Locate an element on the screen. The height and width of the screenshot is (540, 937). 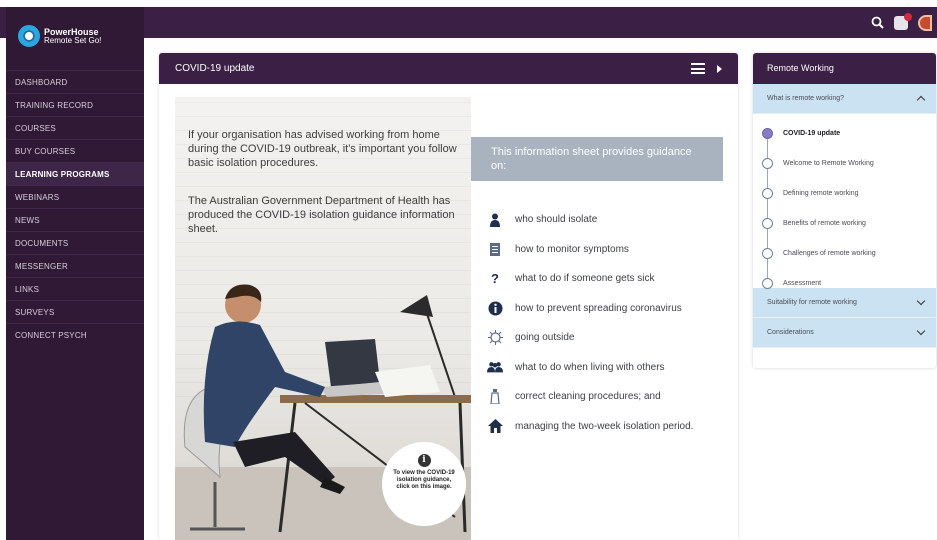
virus-icon is located at coordinates (495, 338).